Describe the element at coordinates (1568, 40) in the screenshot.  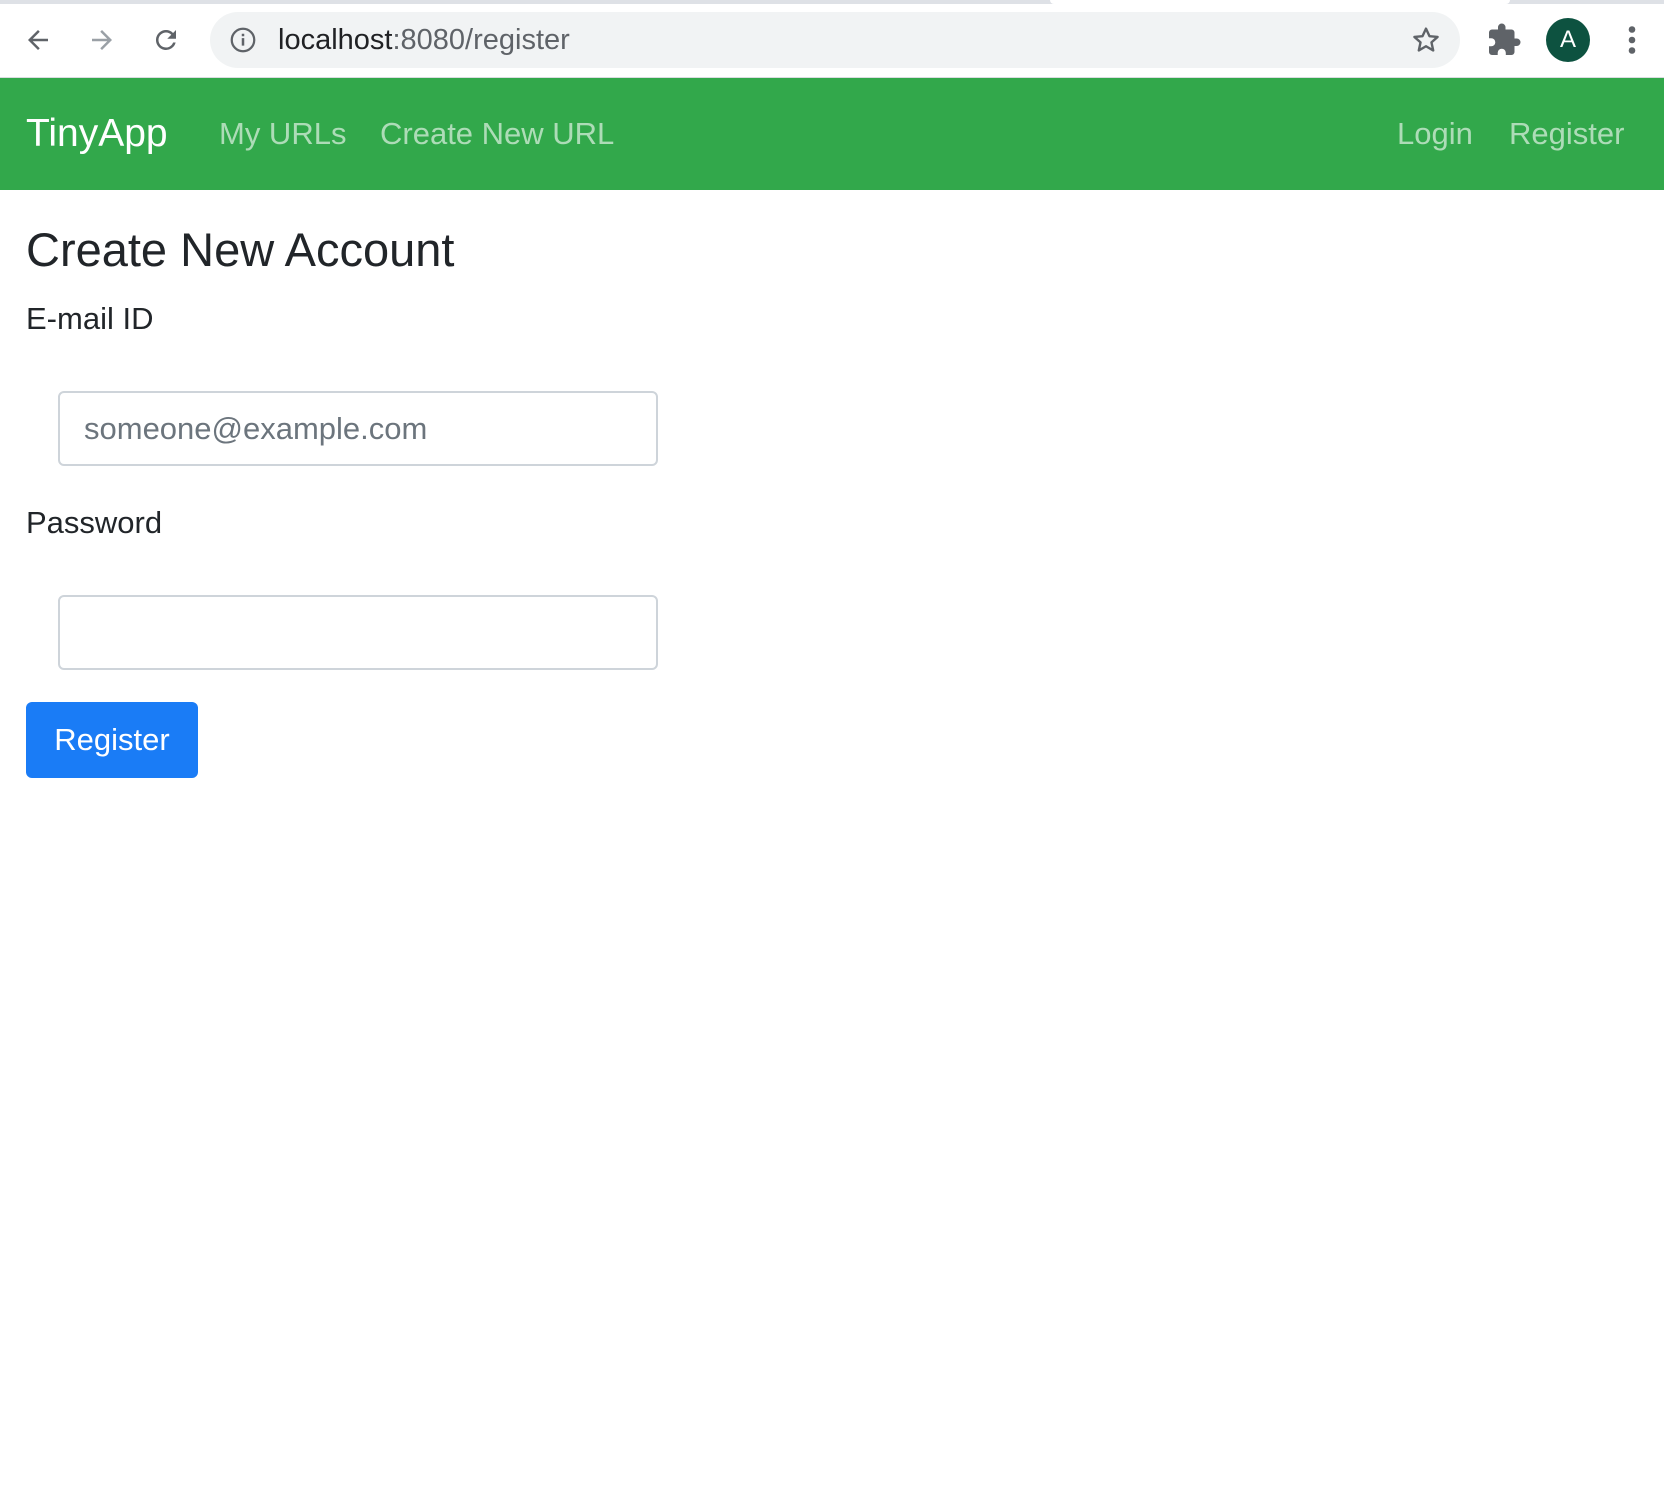
I see `profile-avatar: A` at that location.